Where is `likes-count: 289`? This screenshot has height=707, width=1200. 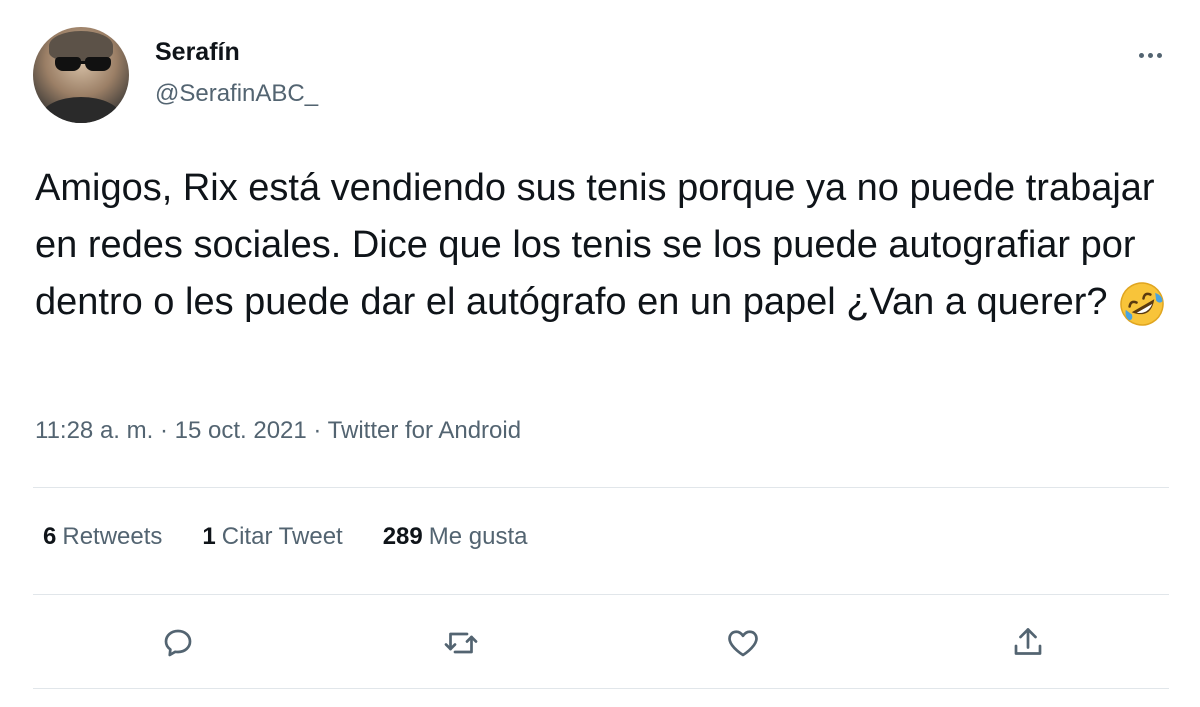 likes-count: 289 is located at coordinates (402, 536).